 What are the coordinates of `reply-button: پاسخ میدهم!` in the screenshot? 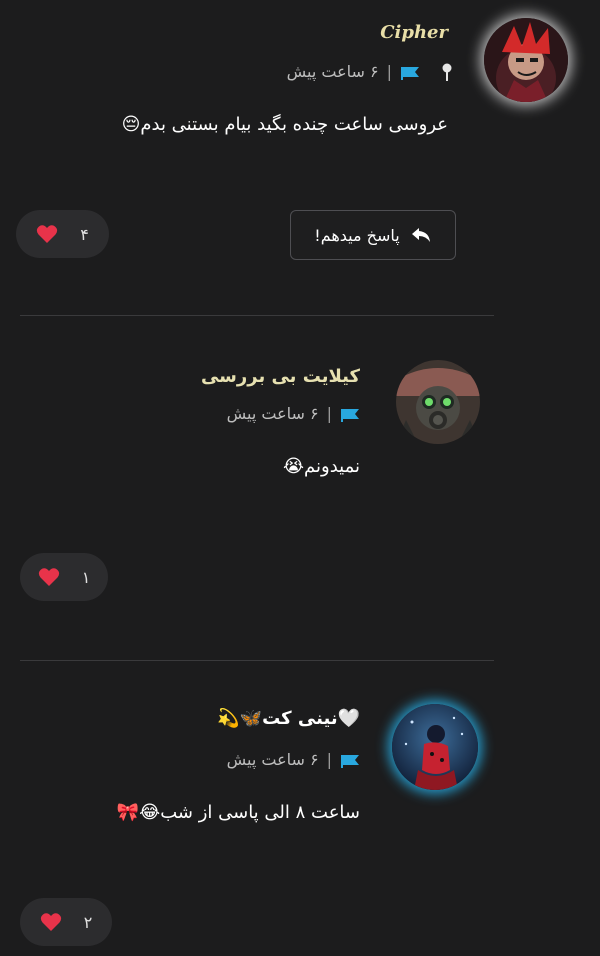 It's located at (373, 235).